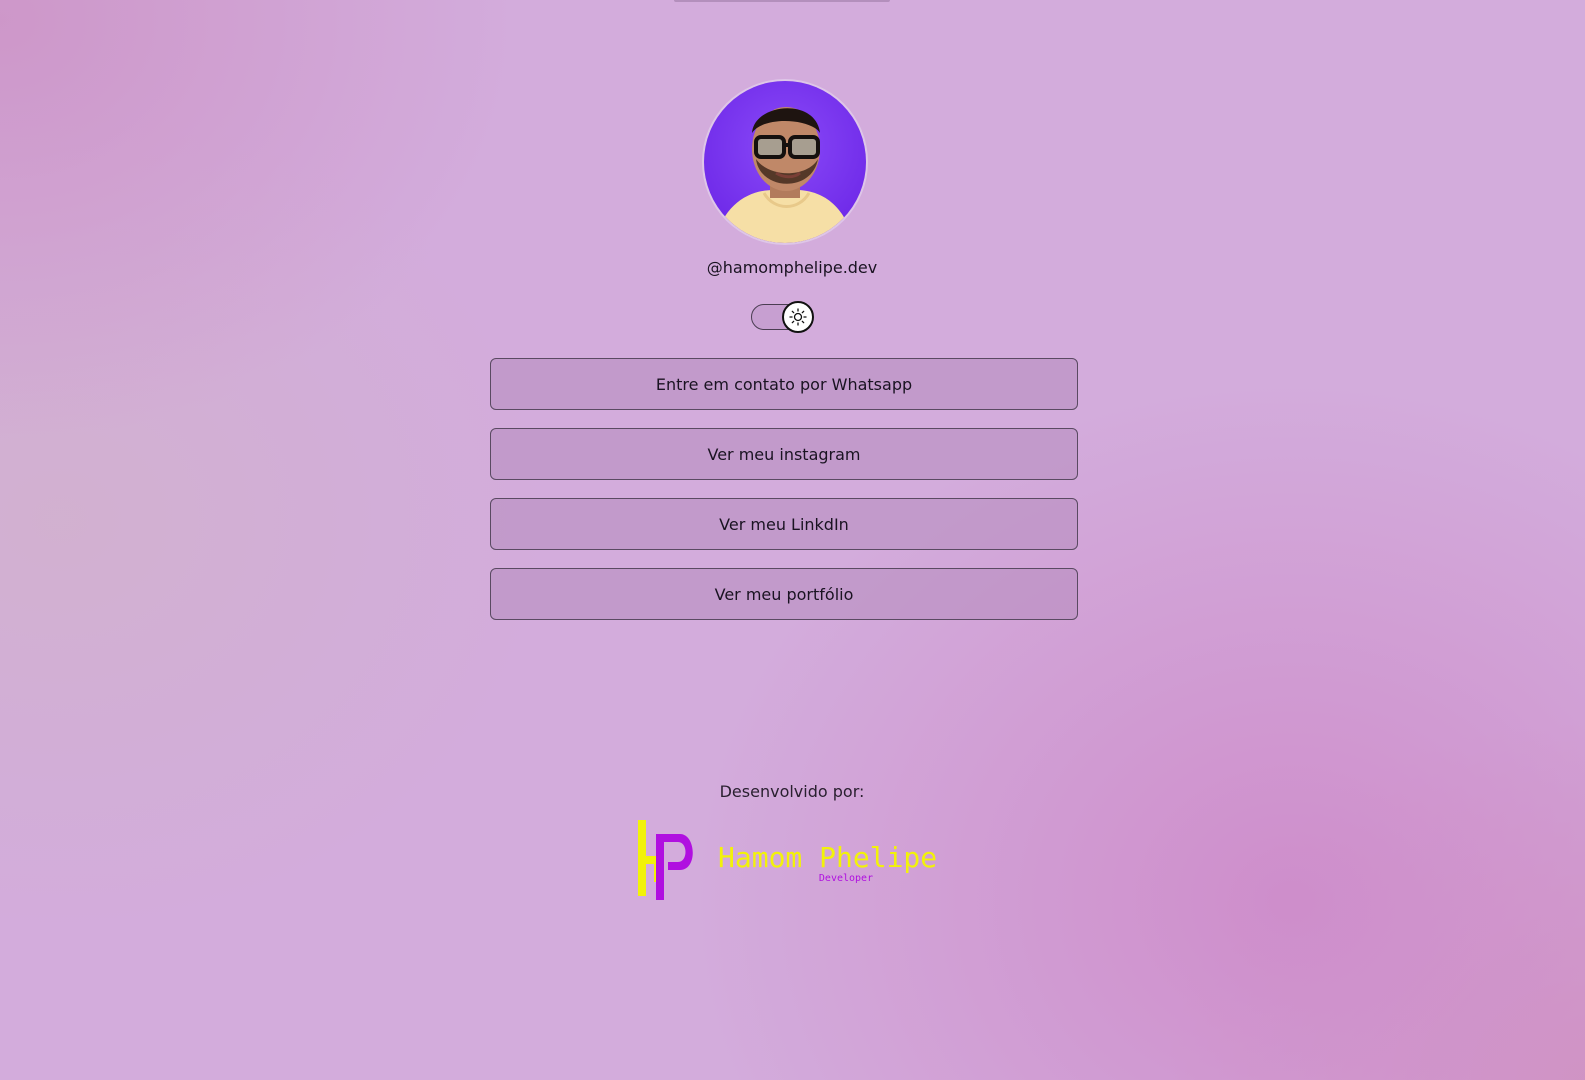  I want to click on top-edge-bar, so click(782, 1).